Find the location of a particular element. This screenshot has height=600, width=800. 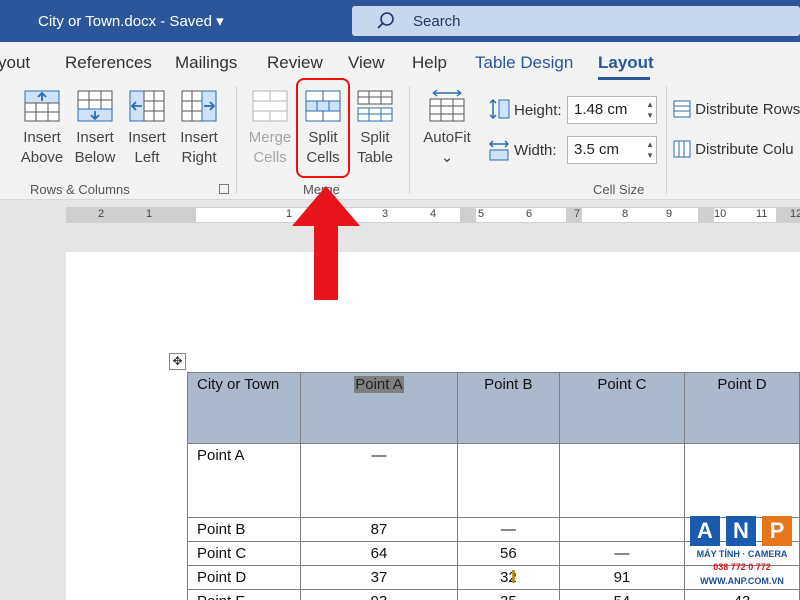

distribute-columns-label: Distribute Colu is located at coordinates (744, 149).